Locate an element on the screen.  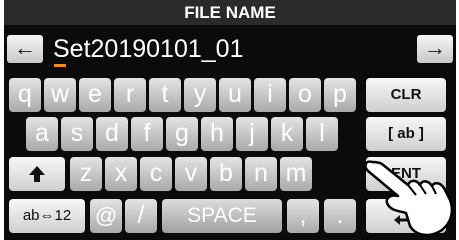
key-o: o is located at coordinates (305, 95).